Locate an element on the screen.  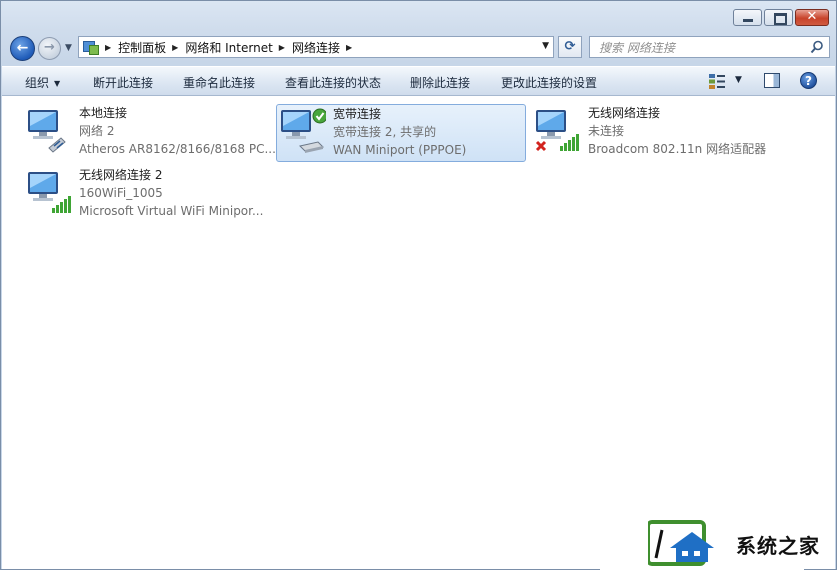
breadcrumb-control-panel: 控制面板 is located at coordinates (142, 47).